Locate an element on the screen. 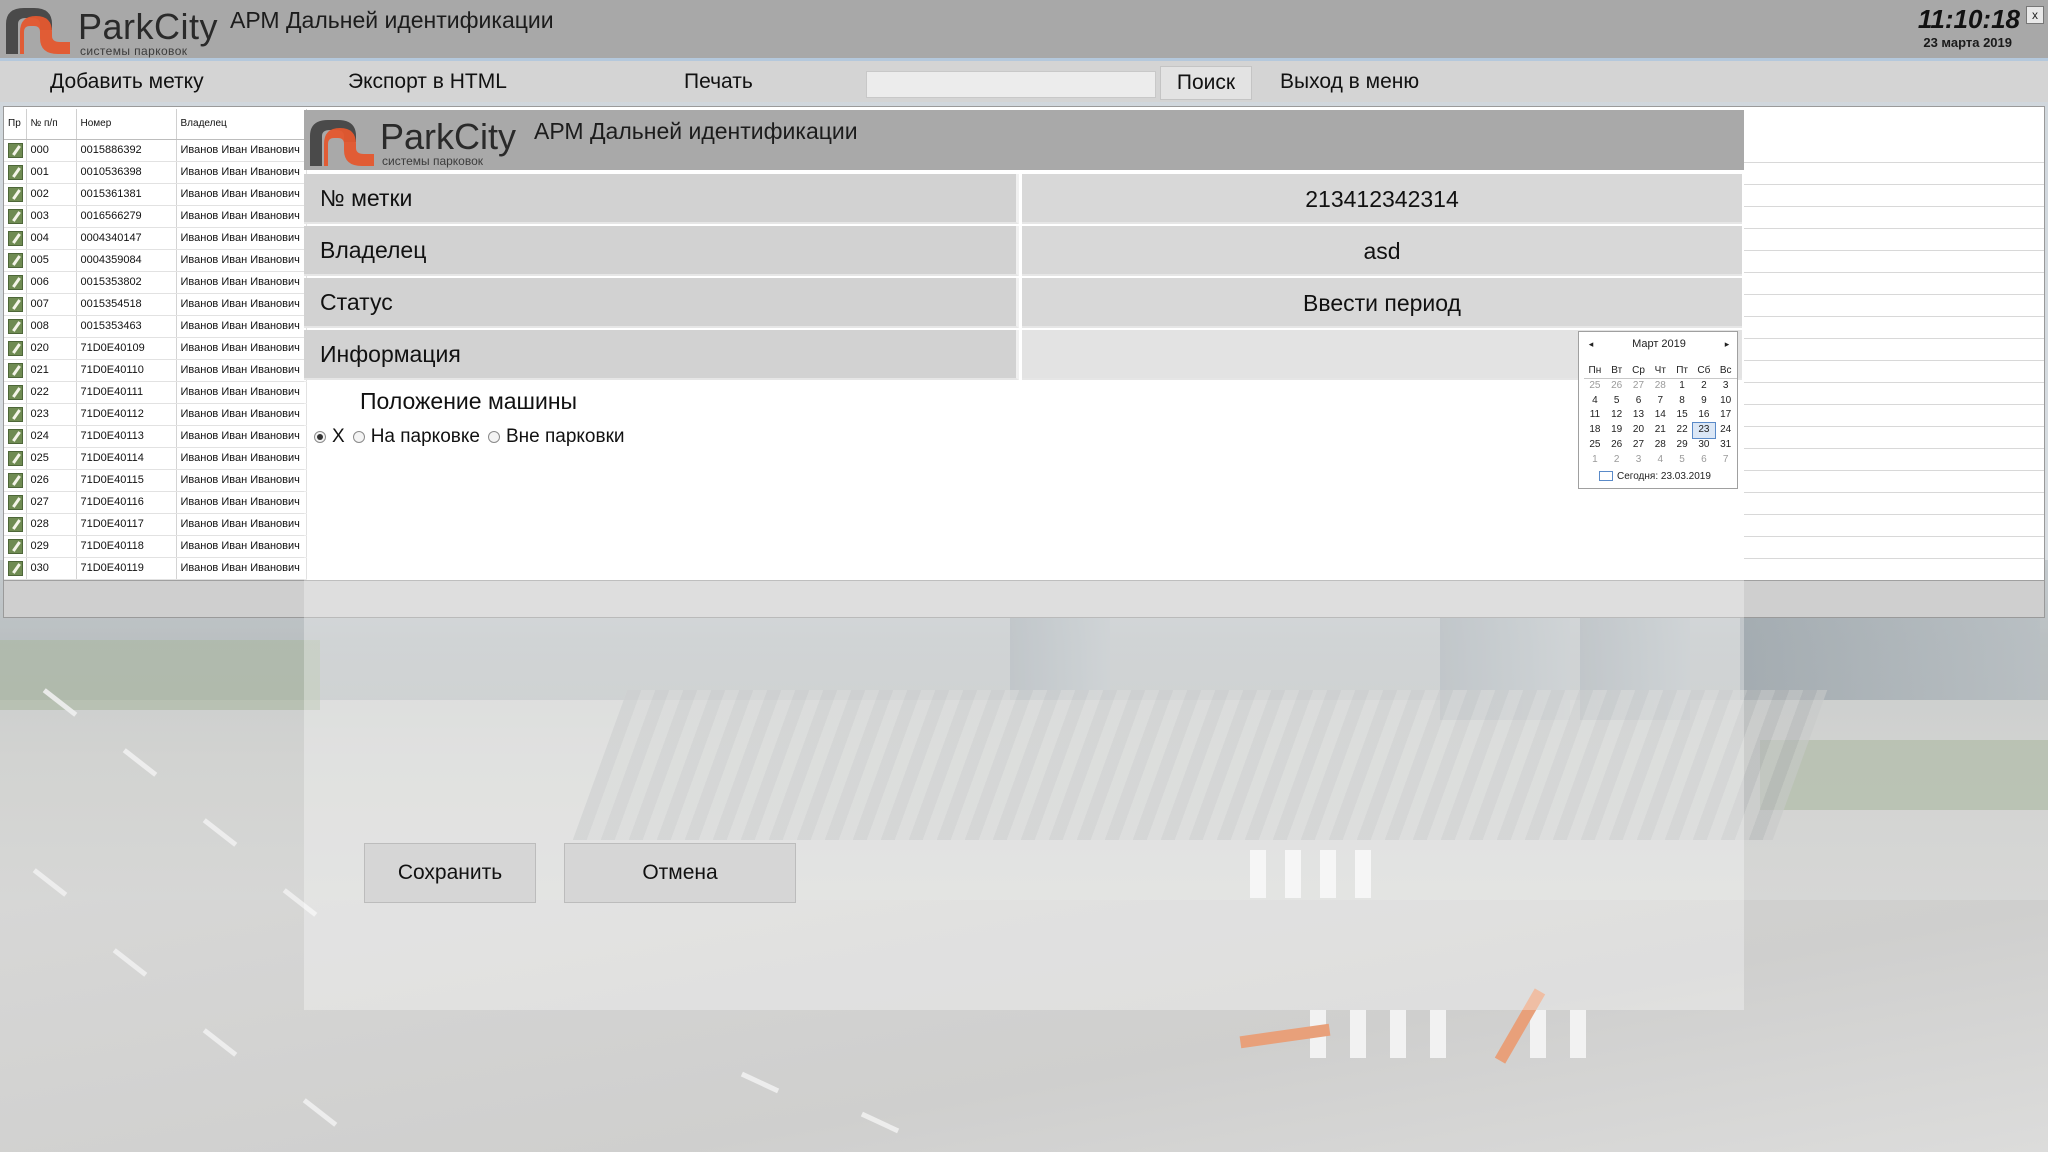 The width and height of the screenshot is (2048, 1152). calendar-day: 12 is located at coordinates (1617, 415).